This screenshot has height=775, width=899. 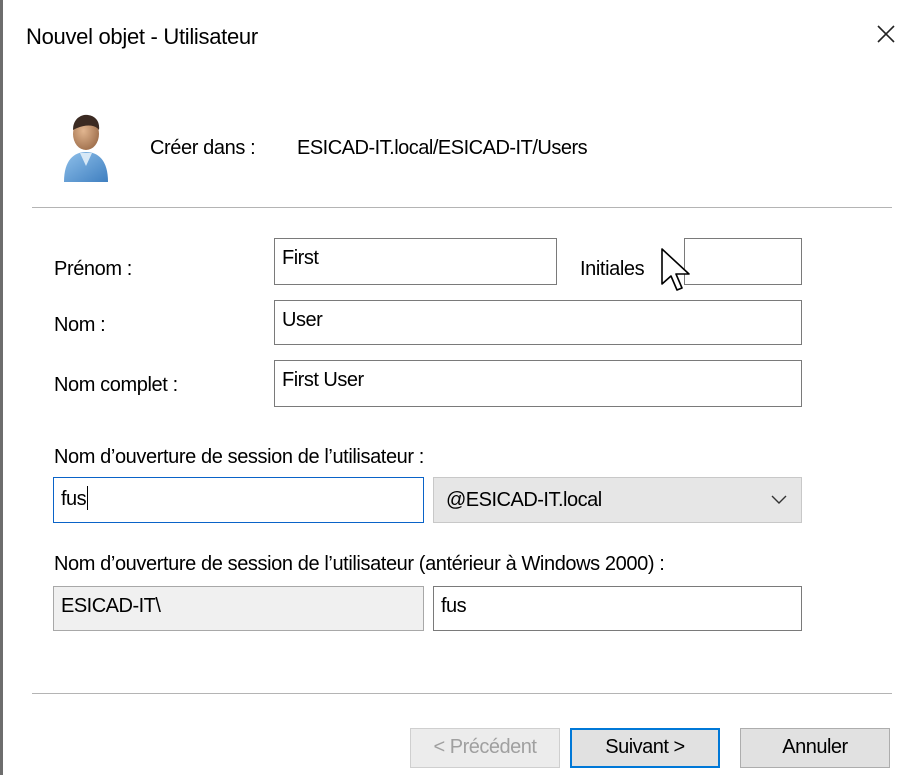 I want to click on chevron-down-icon, so click(x=779, y=499).